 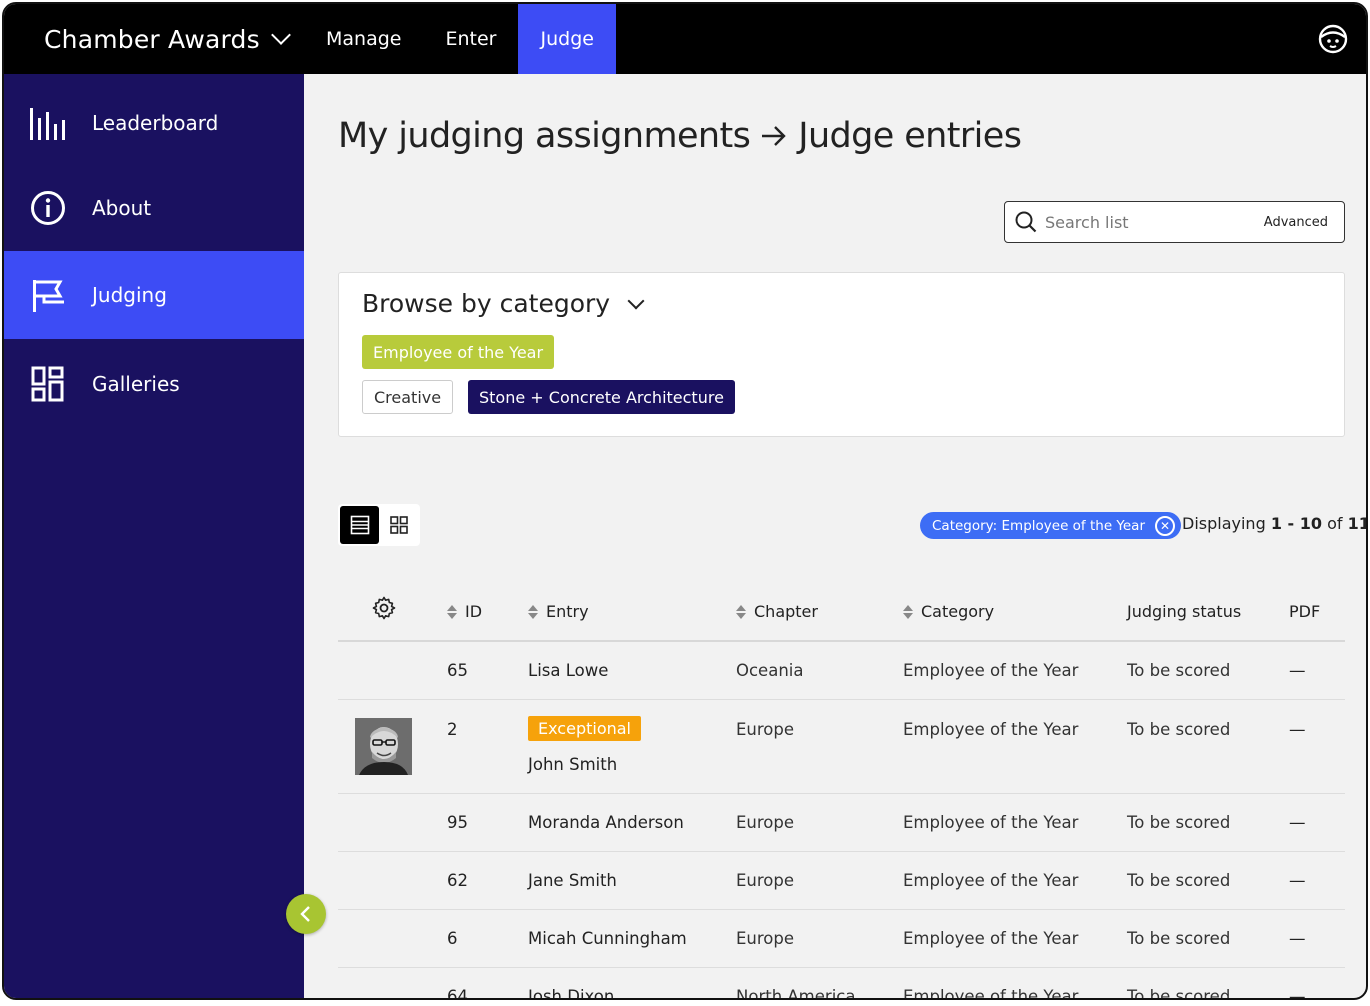 What do you see at coordinates (841, 612) in the screenshot?
I see `table-header: ID Entry Chapter Category Judging status` at bounding box center [841, 612].